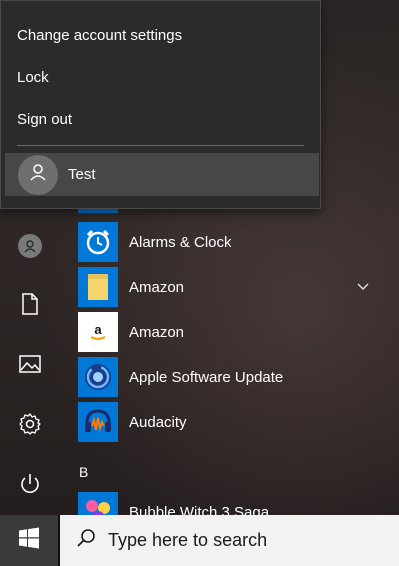 This screenshot has height=566, width=399. I want to click on rail-documents-button, so click(30, 306).